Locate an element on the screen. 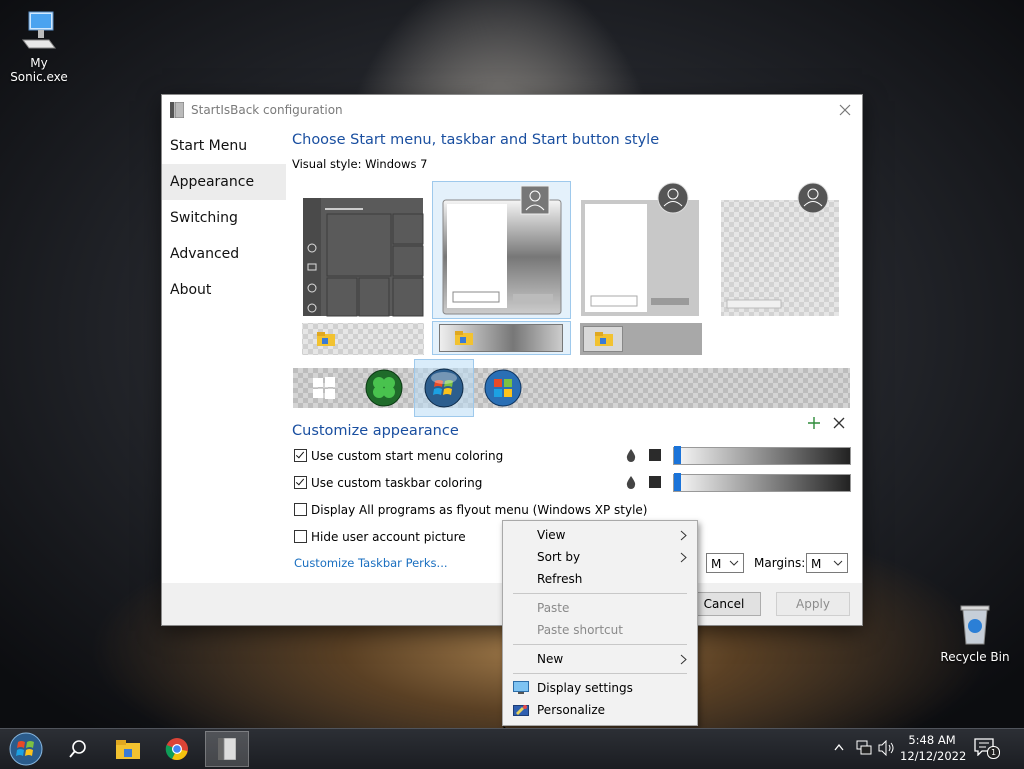 Image resolution: width=1024 pixels, height=769 pixels. desktop-icon-label: Recycle Bin is located at coordinates (975, 657).